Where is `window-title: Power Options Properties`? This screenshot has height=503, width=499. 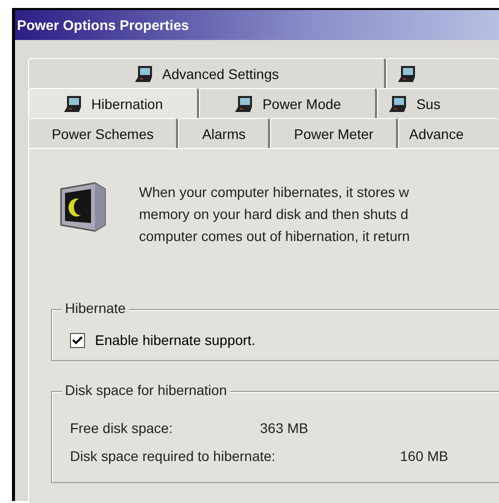 window-title: Power Options Properties is located at coordinates (103, 25).